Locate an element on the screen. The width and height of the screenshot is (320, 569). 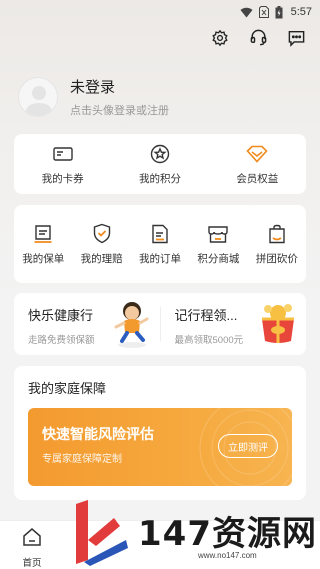
policy-icon is located at coordinates (43, 234).